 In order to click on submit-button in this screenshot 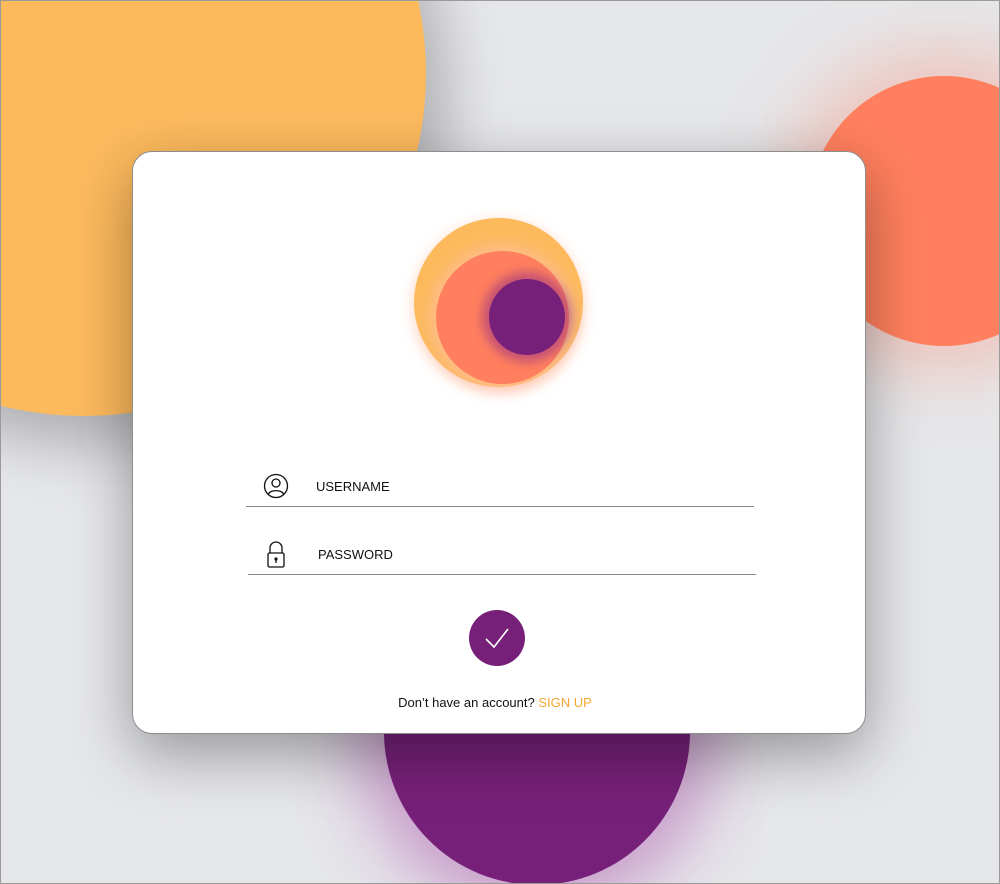, I will do `click(497, 638)`.